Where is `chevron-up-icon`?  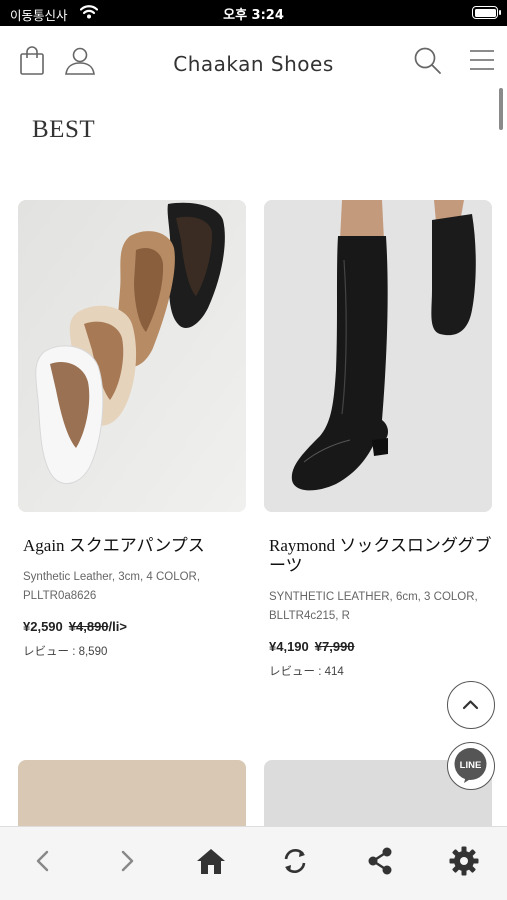 chevron-up-icon is located at coordinates (470, 705).